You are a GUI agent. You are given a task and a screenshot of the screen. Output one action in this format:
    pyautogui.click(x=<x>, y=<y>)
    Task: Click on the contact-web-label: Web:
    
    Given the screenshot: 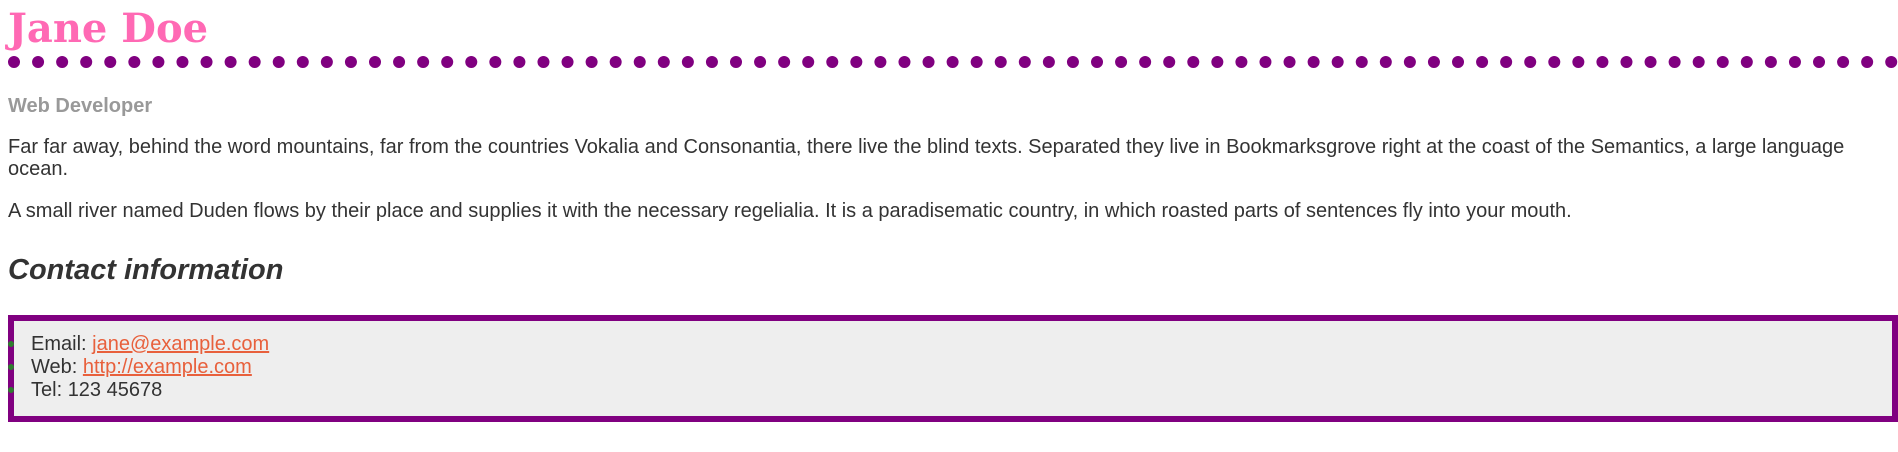 What is the action you would take?
    pyautogui.click(x=57, y=367)
    